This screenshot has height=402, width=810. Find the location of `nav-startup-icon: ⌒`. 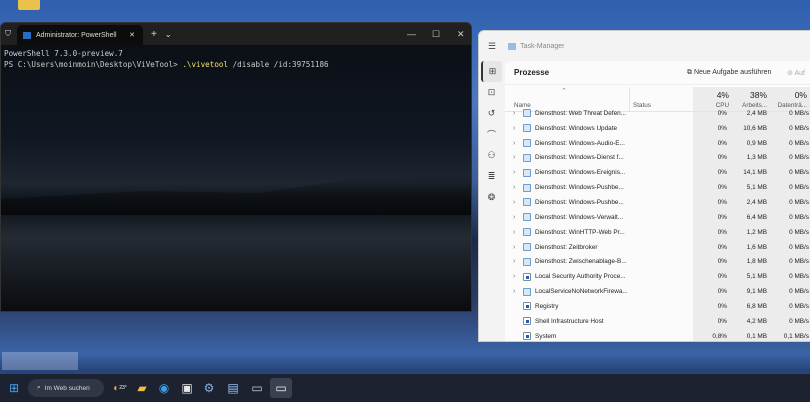

nav-startup-icon: ⌒ is located at coordinates (491, 134).